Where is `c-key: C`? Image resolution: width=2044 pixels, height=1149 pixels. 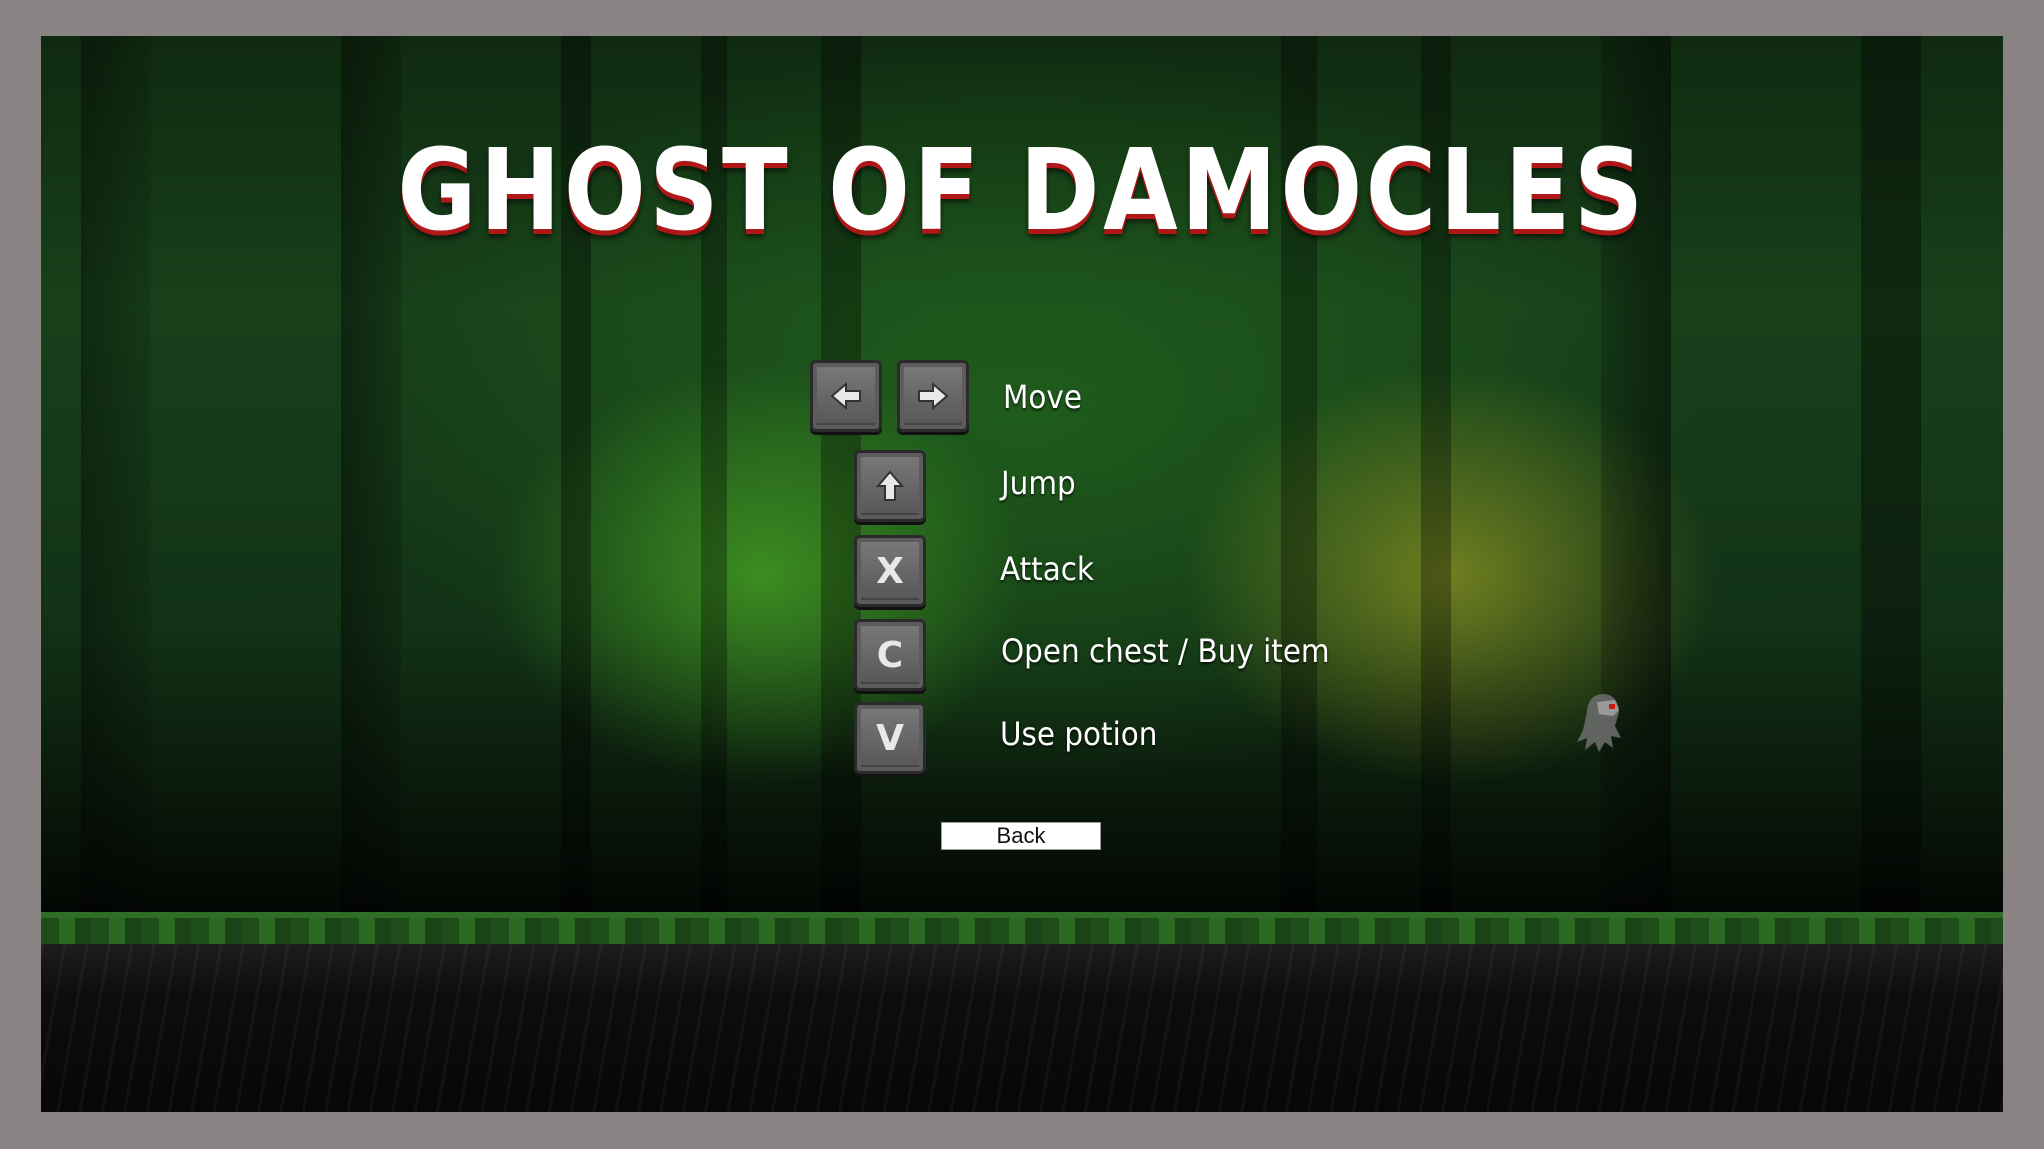 c-key: C is located at coordinates (890, 655).